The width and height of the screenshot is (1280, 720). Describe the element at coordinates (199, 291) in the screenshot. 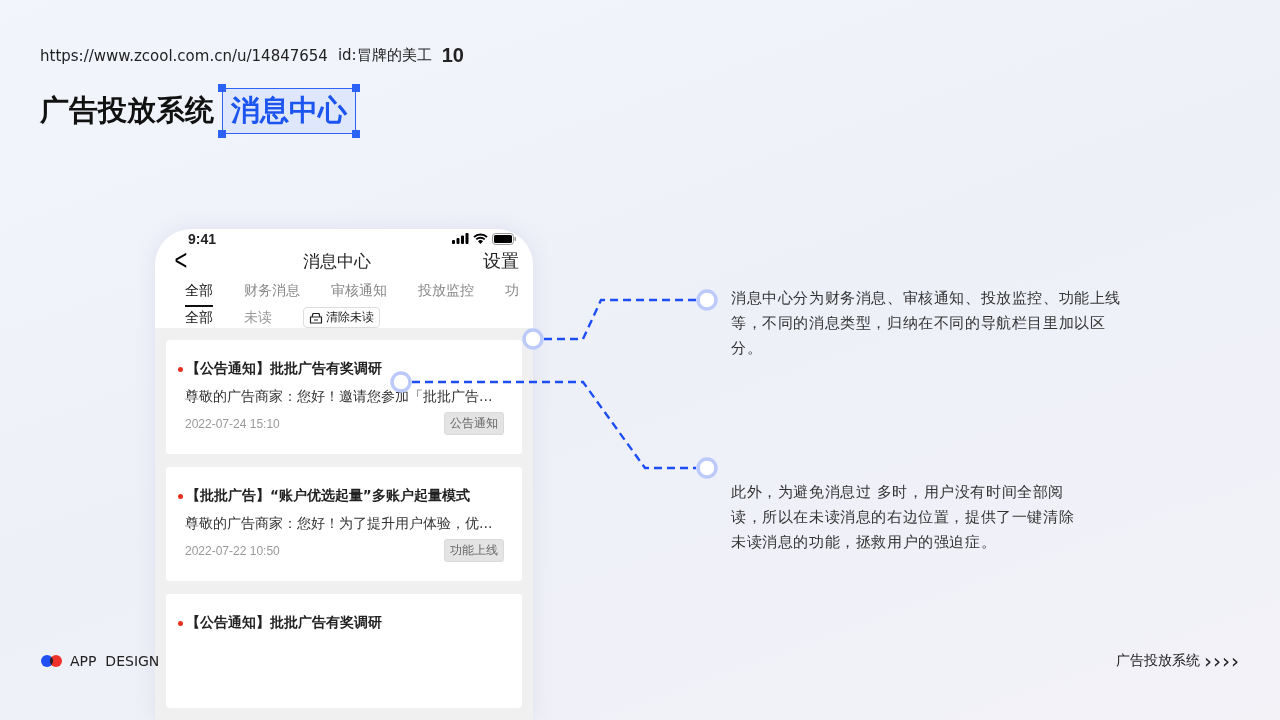

I see `category-tab: 全部` at that location.